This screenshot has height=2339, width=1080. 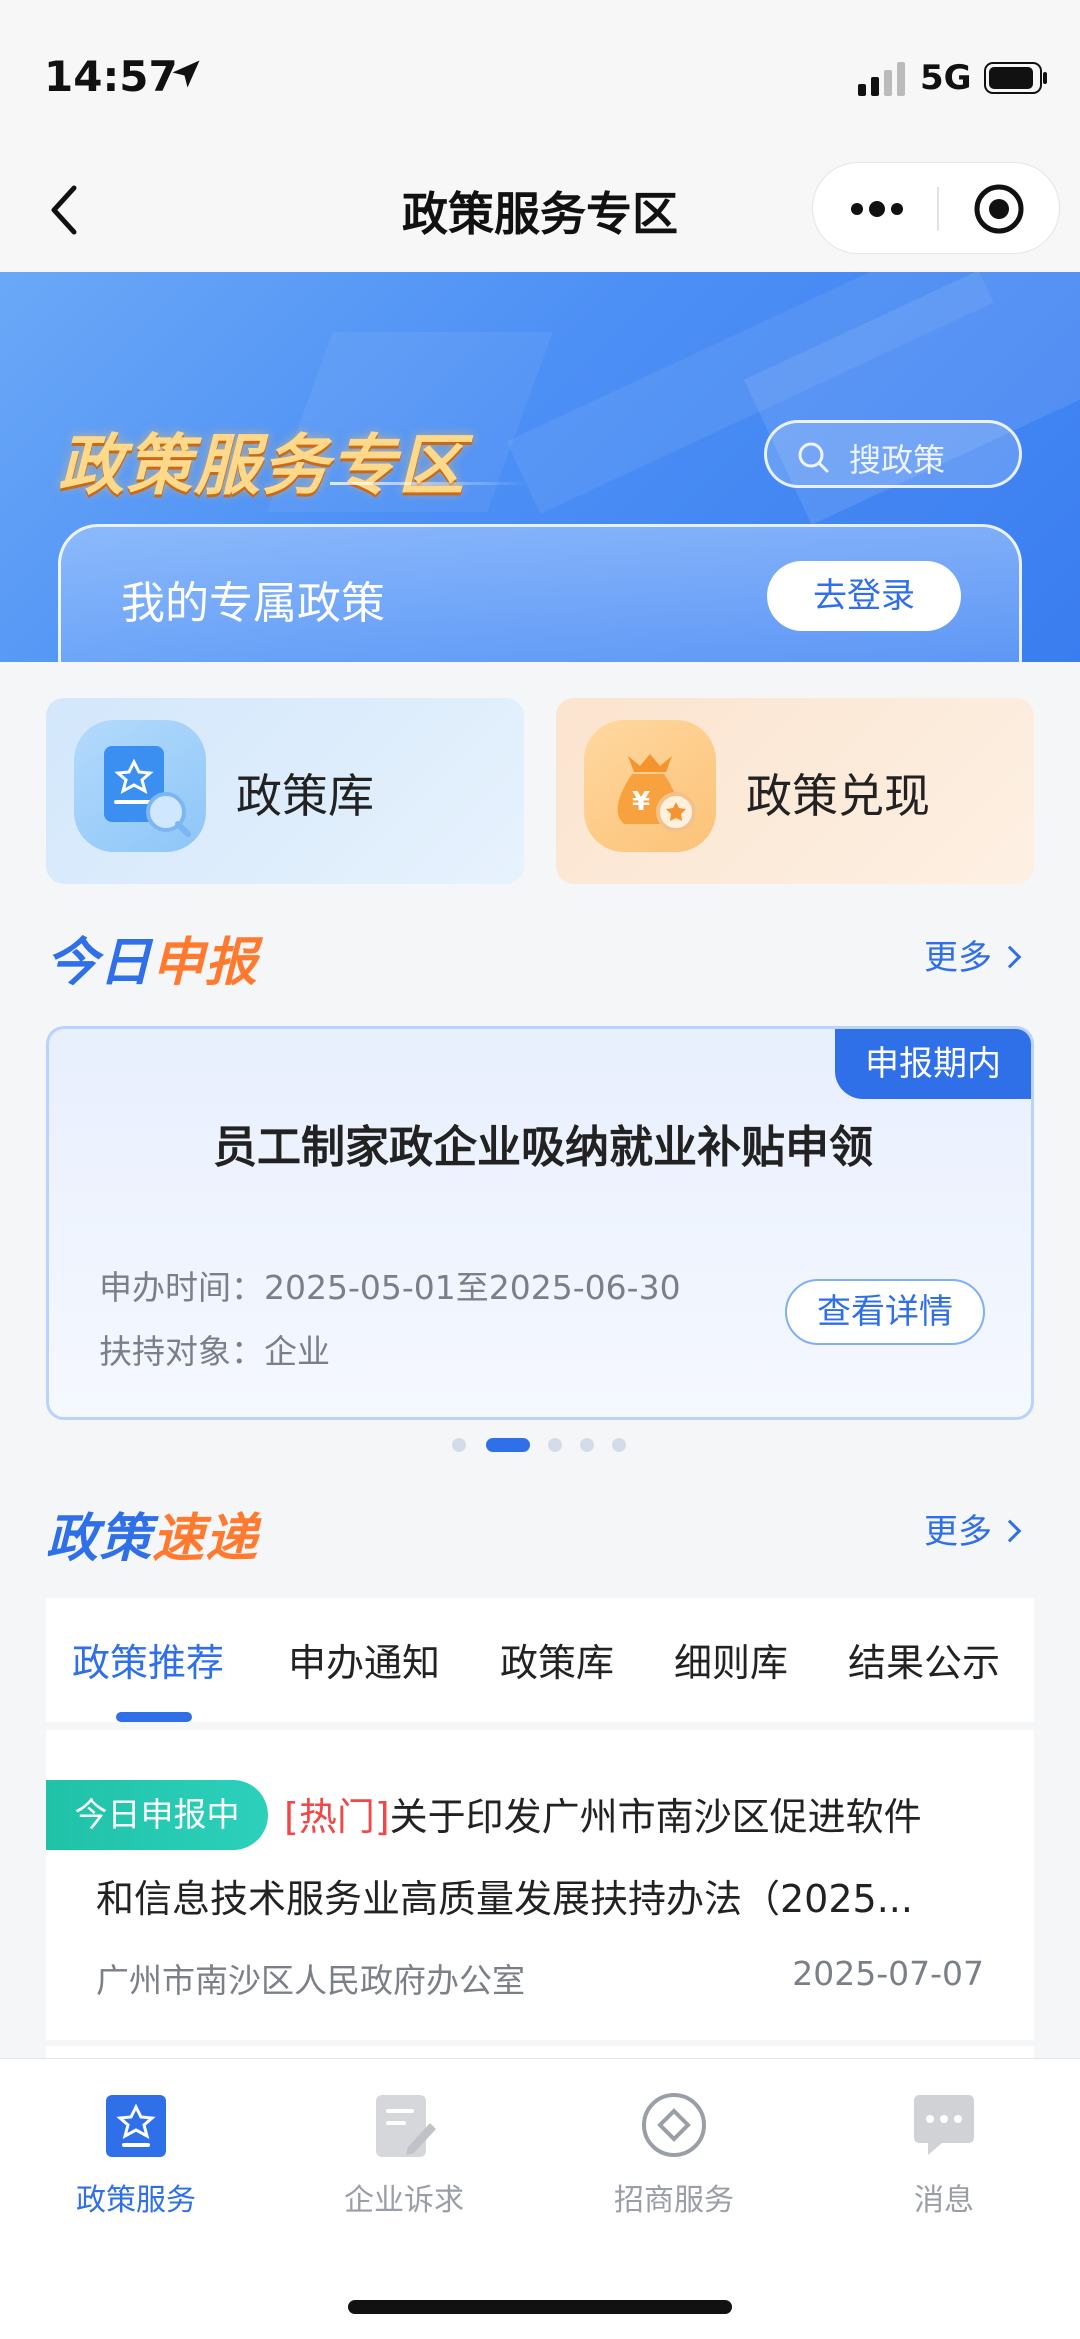 I want to click on today-heading-part2: 申报, so click(x=205, y=963).